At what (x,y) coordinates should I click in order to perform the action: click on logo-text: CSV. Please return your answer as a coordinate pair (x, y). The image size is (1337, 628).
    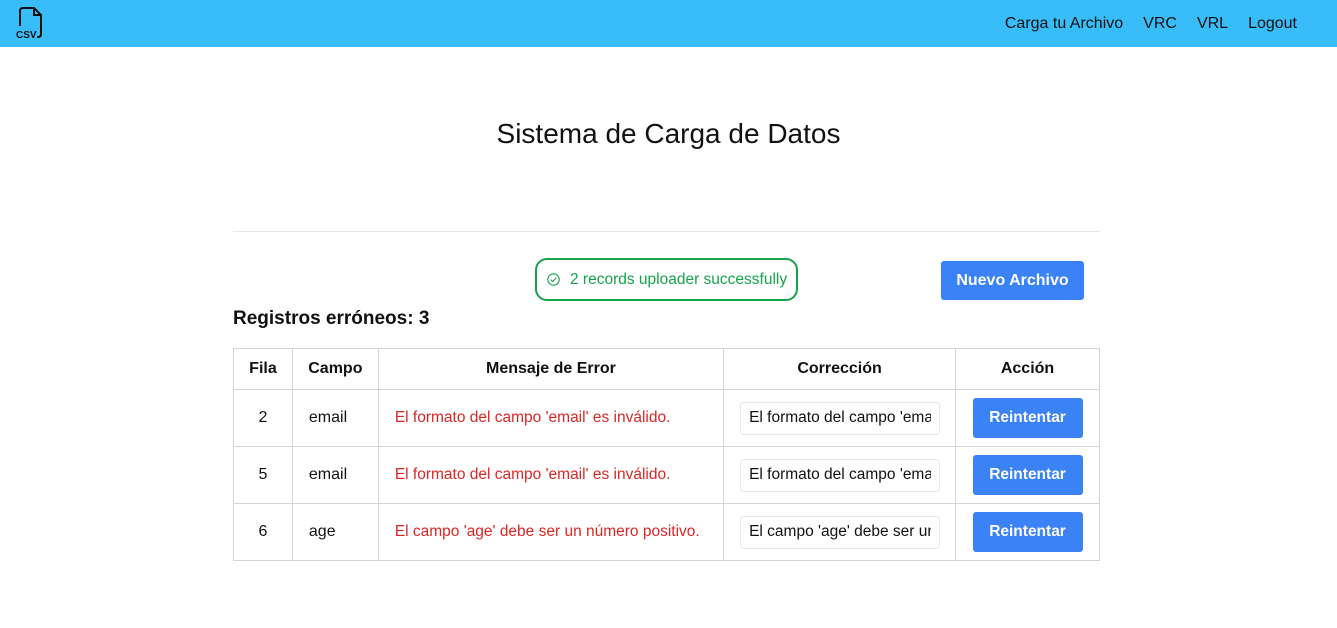
    Looking at the image, I should click on (26, 35).